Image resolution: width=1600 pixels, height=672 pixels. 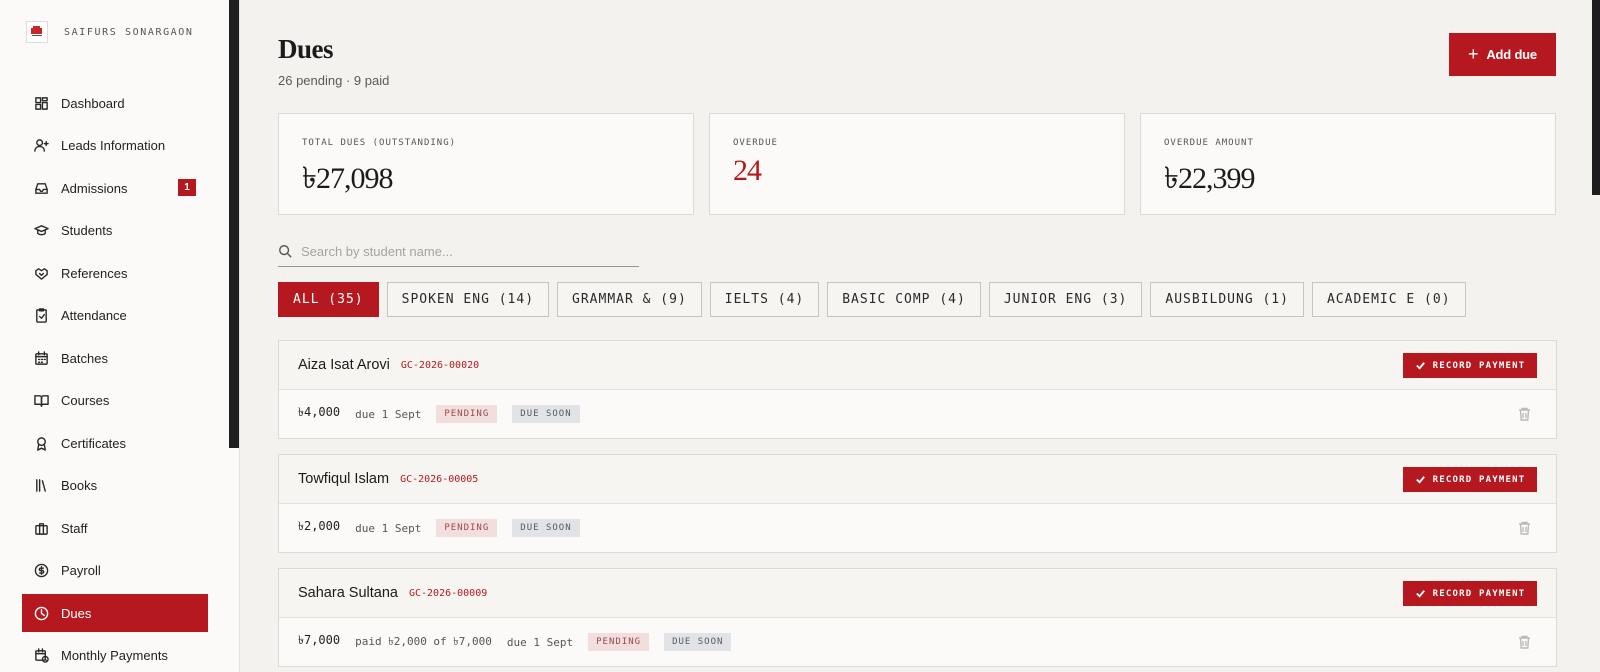 What do you see at coordinates (115, 571) in the screenshot?
I see `sidebar-item-payroll: Payroll` at bounding box center [115, 571].